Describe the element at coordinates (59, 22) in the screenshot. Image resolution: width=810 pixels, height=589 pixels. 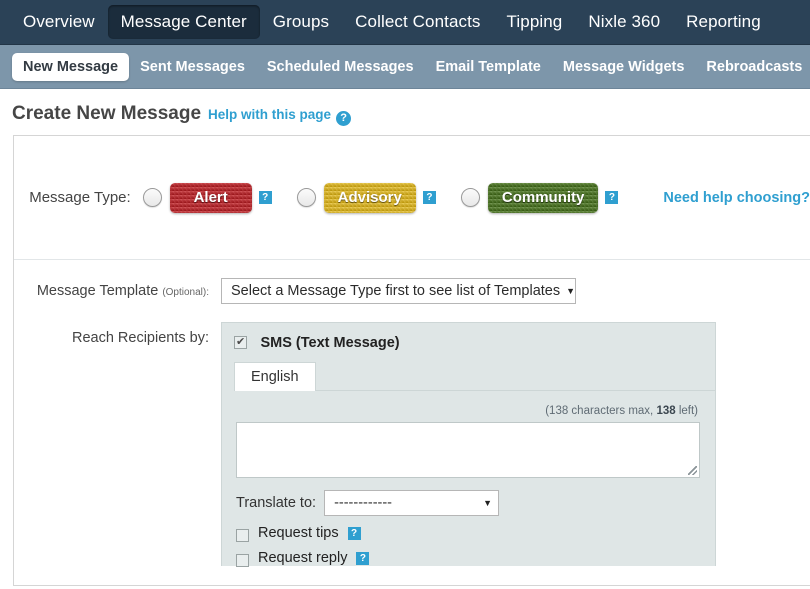
I see `nav-item-overview: Overview` at that location.